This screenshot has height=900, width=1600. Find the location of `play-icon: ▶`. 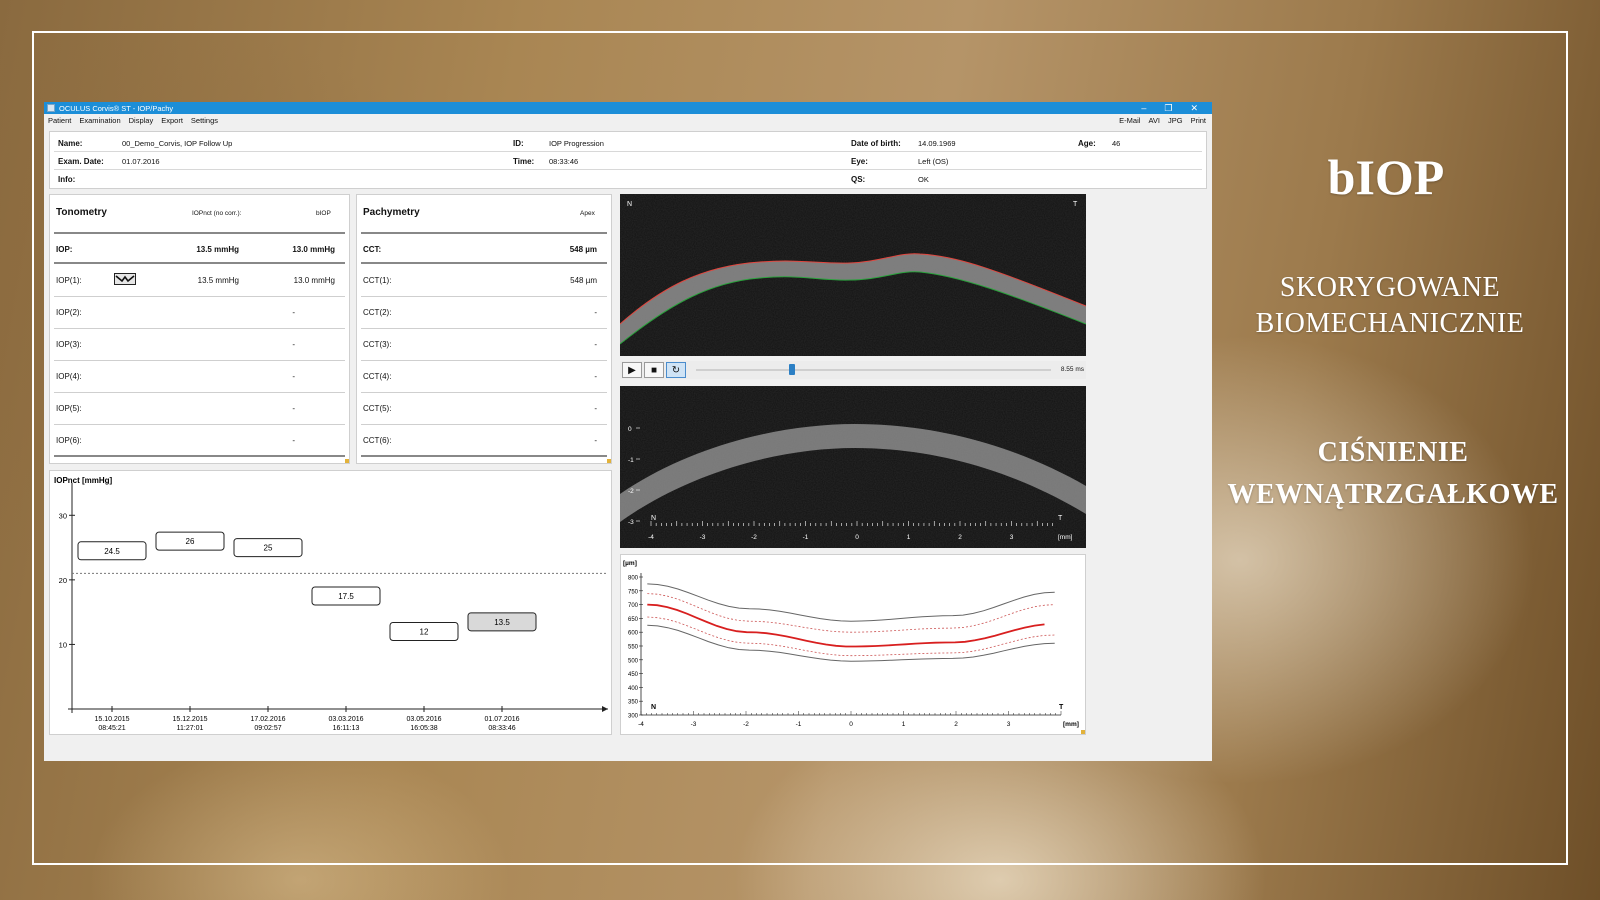

play-icon: ▶ is located at coordinates (632, 370).